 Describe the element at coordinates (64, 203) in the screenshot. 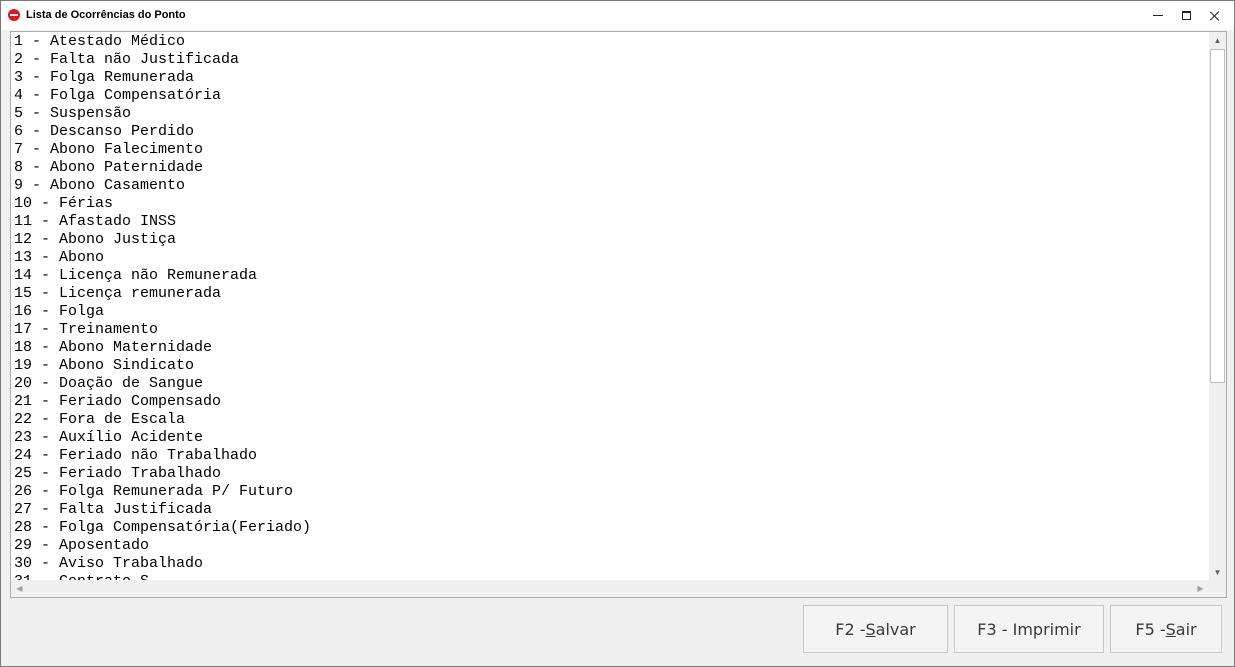

I see `memo-line: 10 - Férias` at that location.